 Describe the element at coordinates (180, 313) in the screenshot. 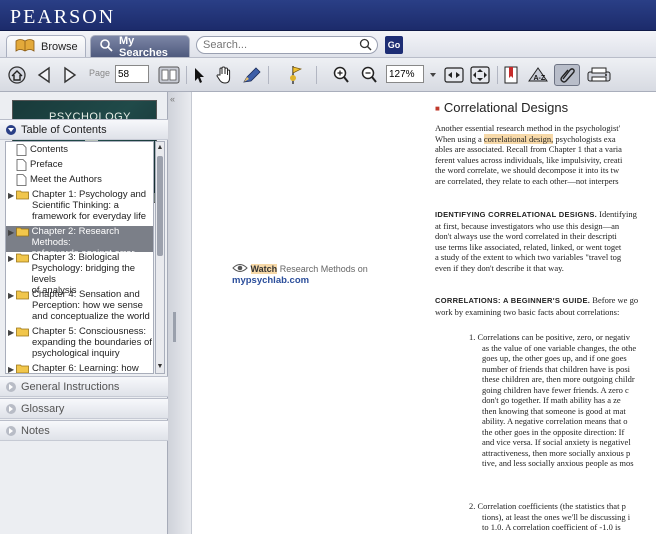

I see `sidebar-splitter` at that location.